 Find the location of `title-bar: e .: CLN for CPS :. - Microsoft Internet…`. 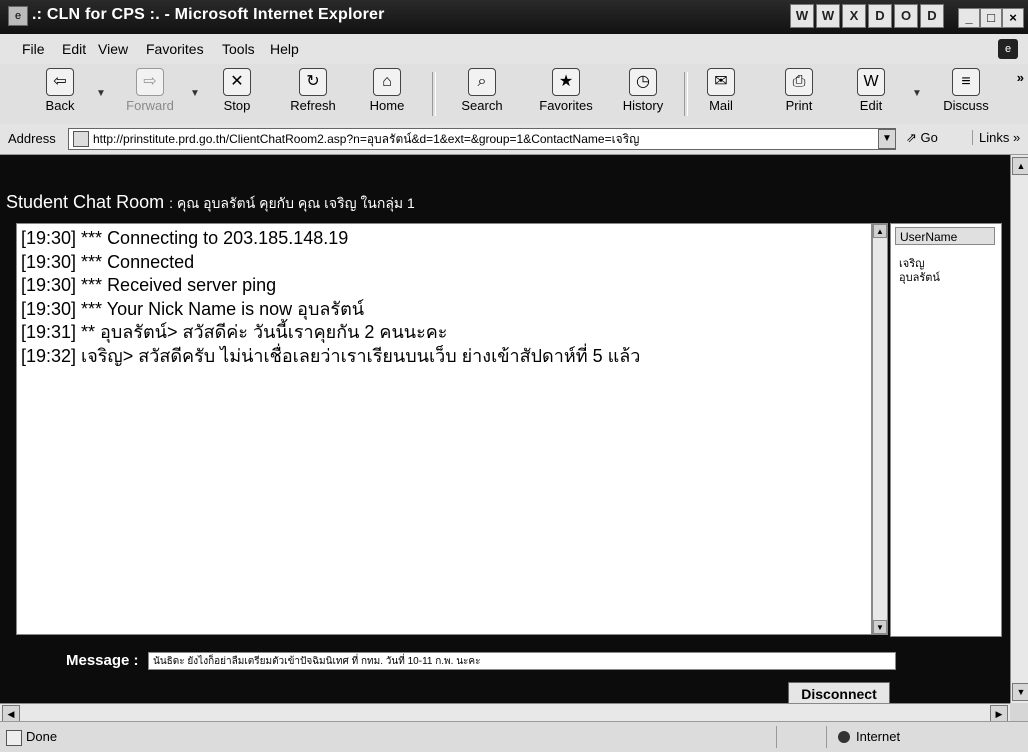

title-bar: e .: CLN for CPS :. - Microsoft Internet… is located at coordinates (514, 17).